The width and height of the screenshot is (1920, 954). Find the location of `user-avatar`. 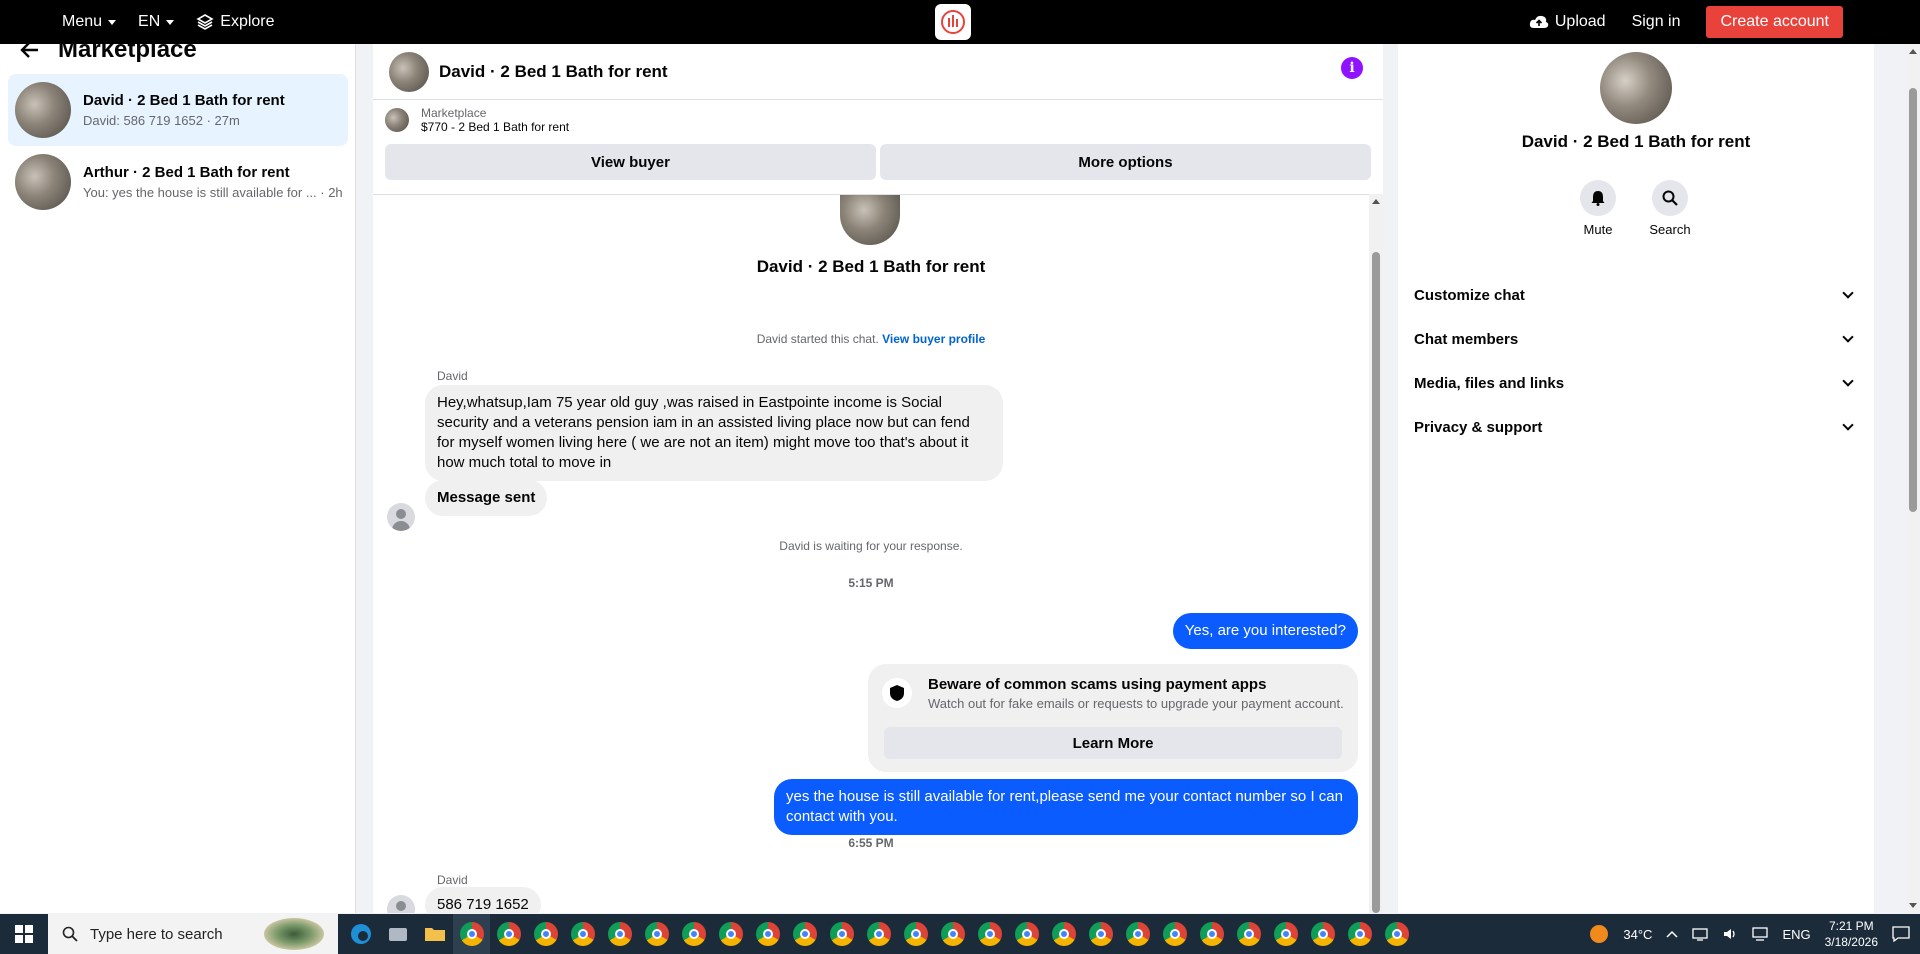

user-avatar is located at coordinates (401, 904).